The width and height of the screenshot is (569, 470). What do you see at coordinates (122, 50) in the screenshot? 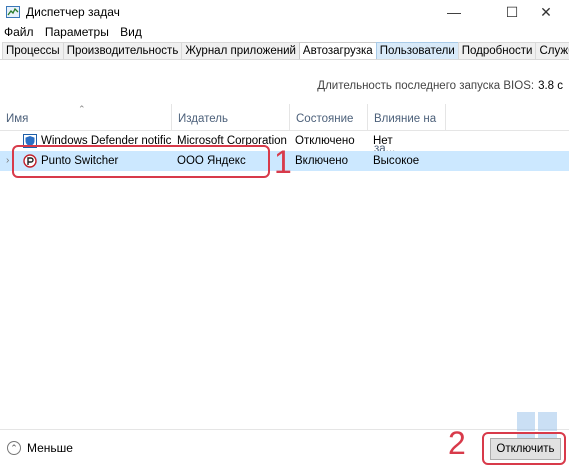
I see `tab-performance: Производительность` at bounding box center [122, 50].